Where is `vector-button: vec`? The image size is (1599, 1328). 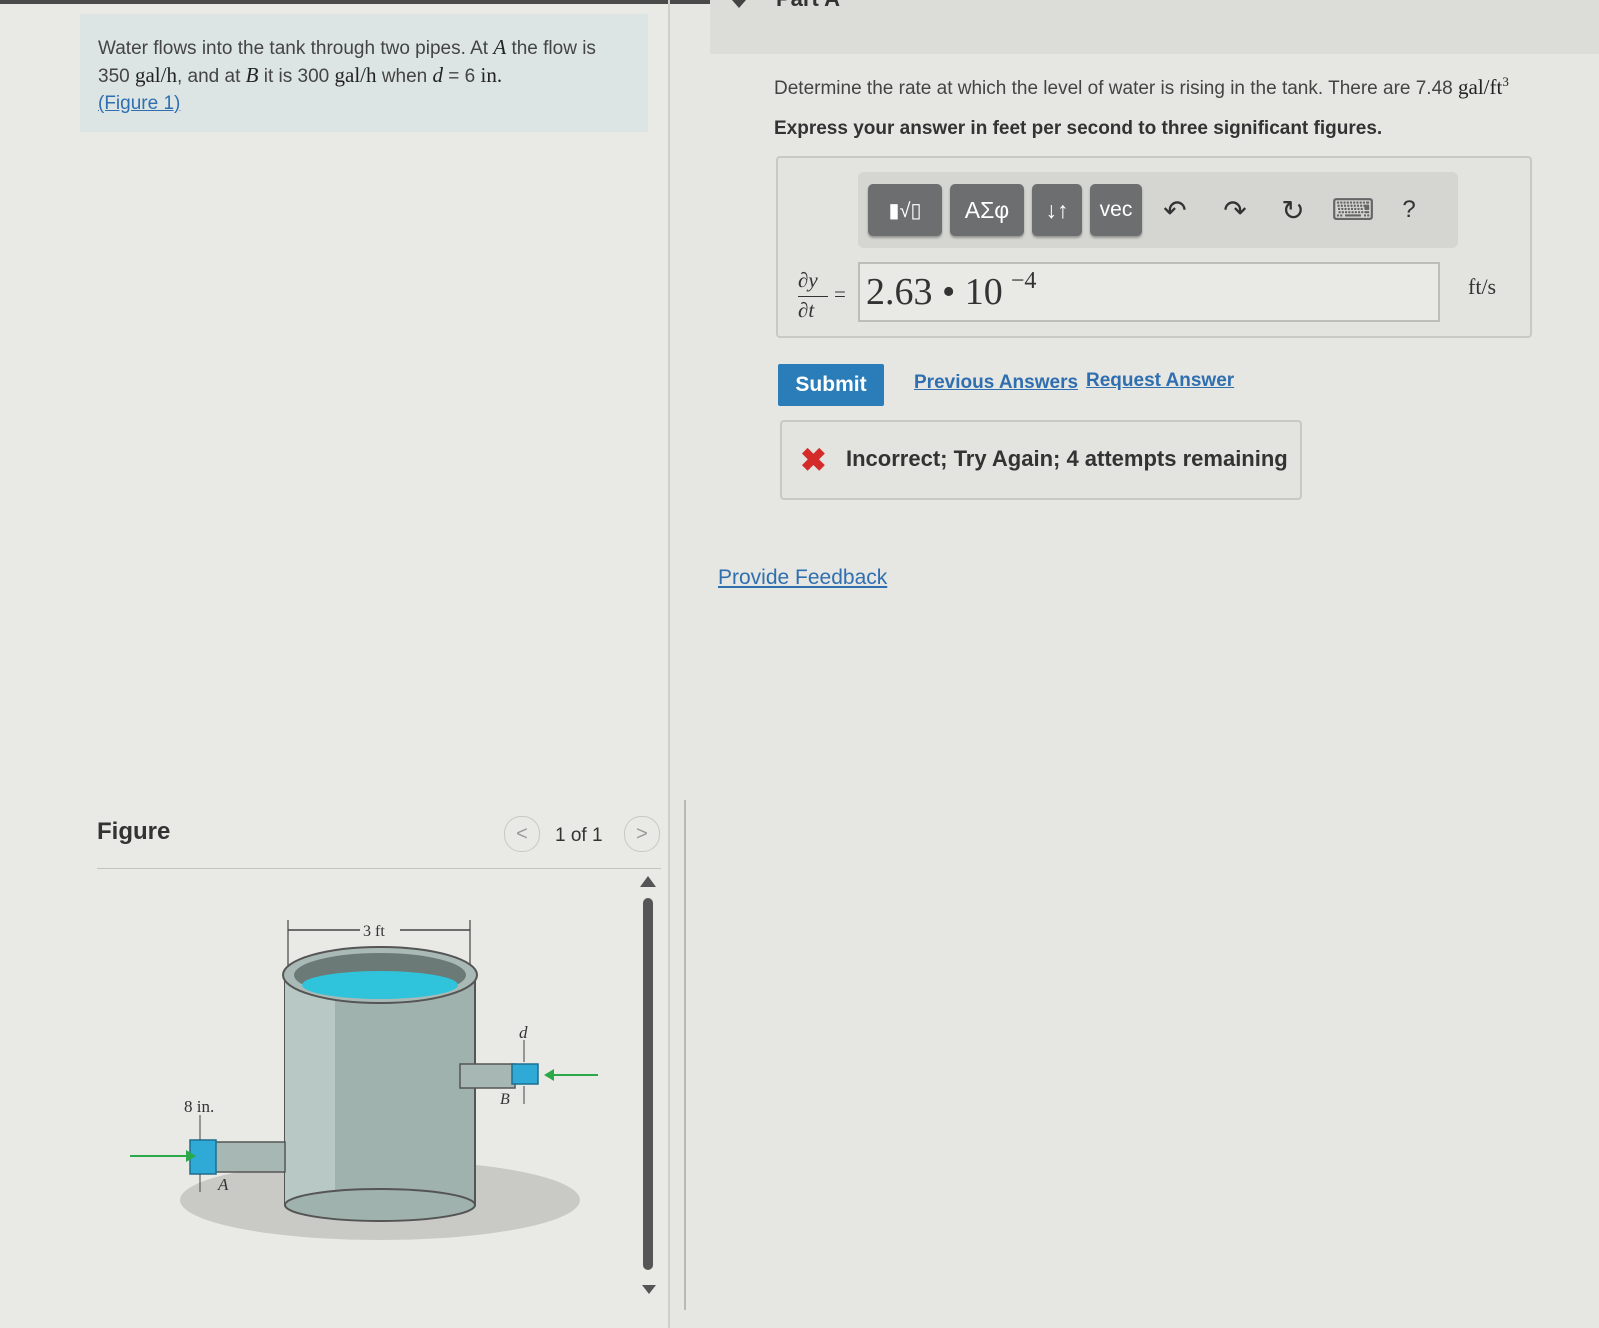 vector-button: vec is located at coordinates (1116, 210).